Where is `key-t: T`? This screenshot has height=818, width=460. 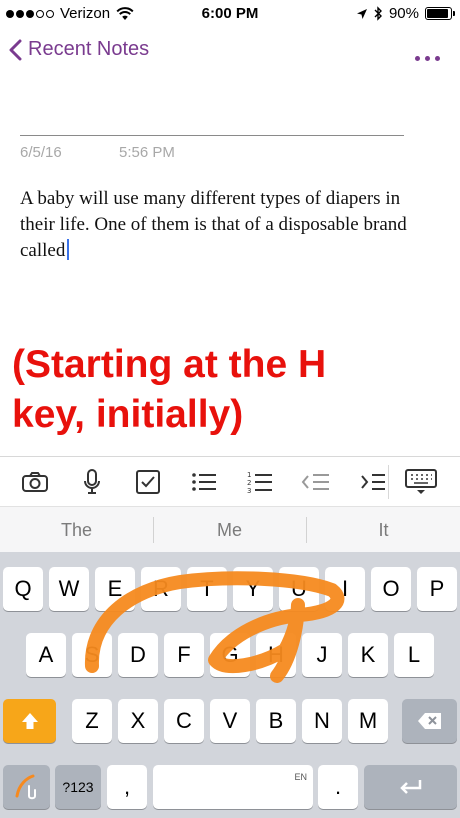 key-t: T is located at coordinates (207, 589).